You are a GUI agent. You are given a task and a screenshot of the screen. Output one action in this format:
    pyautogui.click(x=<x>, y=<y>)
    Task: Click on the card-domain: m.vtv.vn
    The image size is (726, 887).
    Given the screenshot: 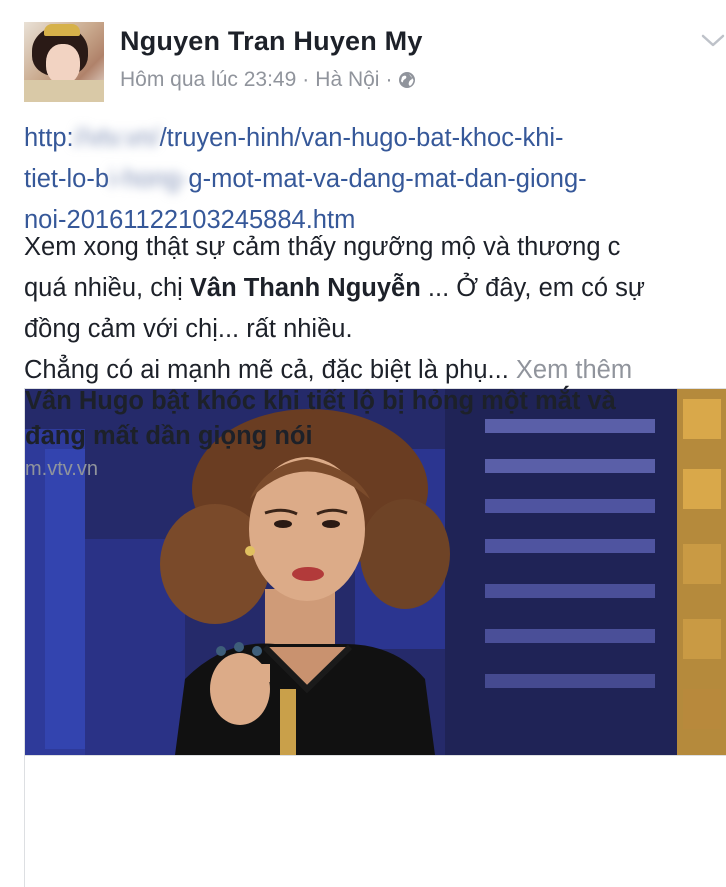 What is the action you would take?
    pyautogui.click(x=61, y=469)
    